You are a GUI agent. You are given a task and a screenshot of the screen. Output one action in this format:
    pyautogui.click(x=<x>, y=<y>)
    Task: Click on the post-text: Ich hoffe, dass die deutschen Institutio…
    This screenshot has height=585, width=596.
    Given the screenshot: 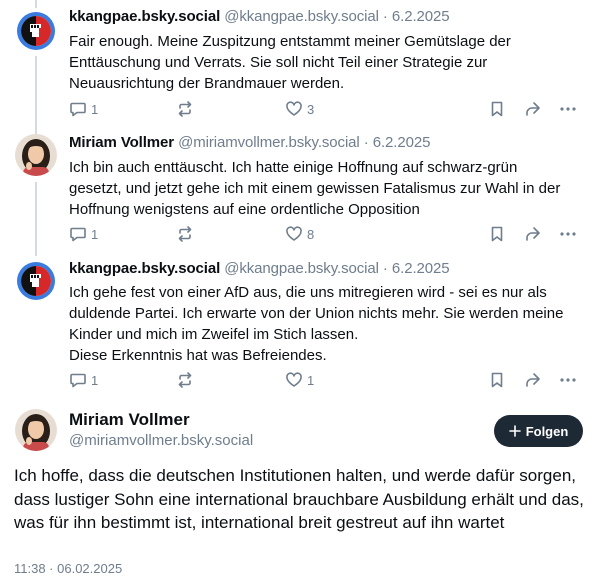 What is the action you would take?
    pyautogui.click(x=299, y=499)
    